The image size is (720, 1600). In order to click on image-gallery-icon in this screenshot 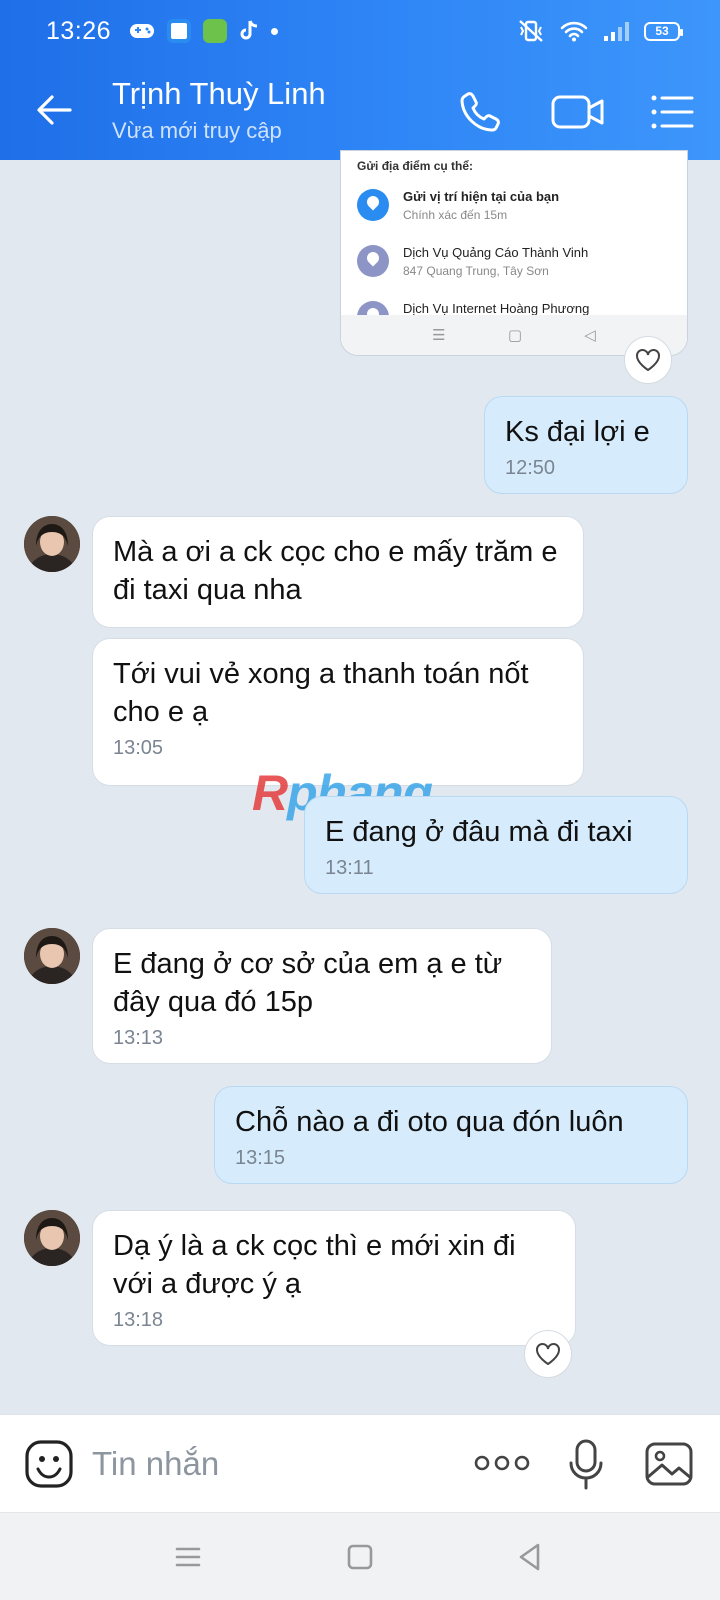, I will do `click(669, 1464)`.